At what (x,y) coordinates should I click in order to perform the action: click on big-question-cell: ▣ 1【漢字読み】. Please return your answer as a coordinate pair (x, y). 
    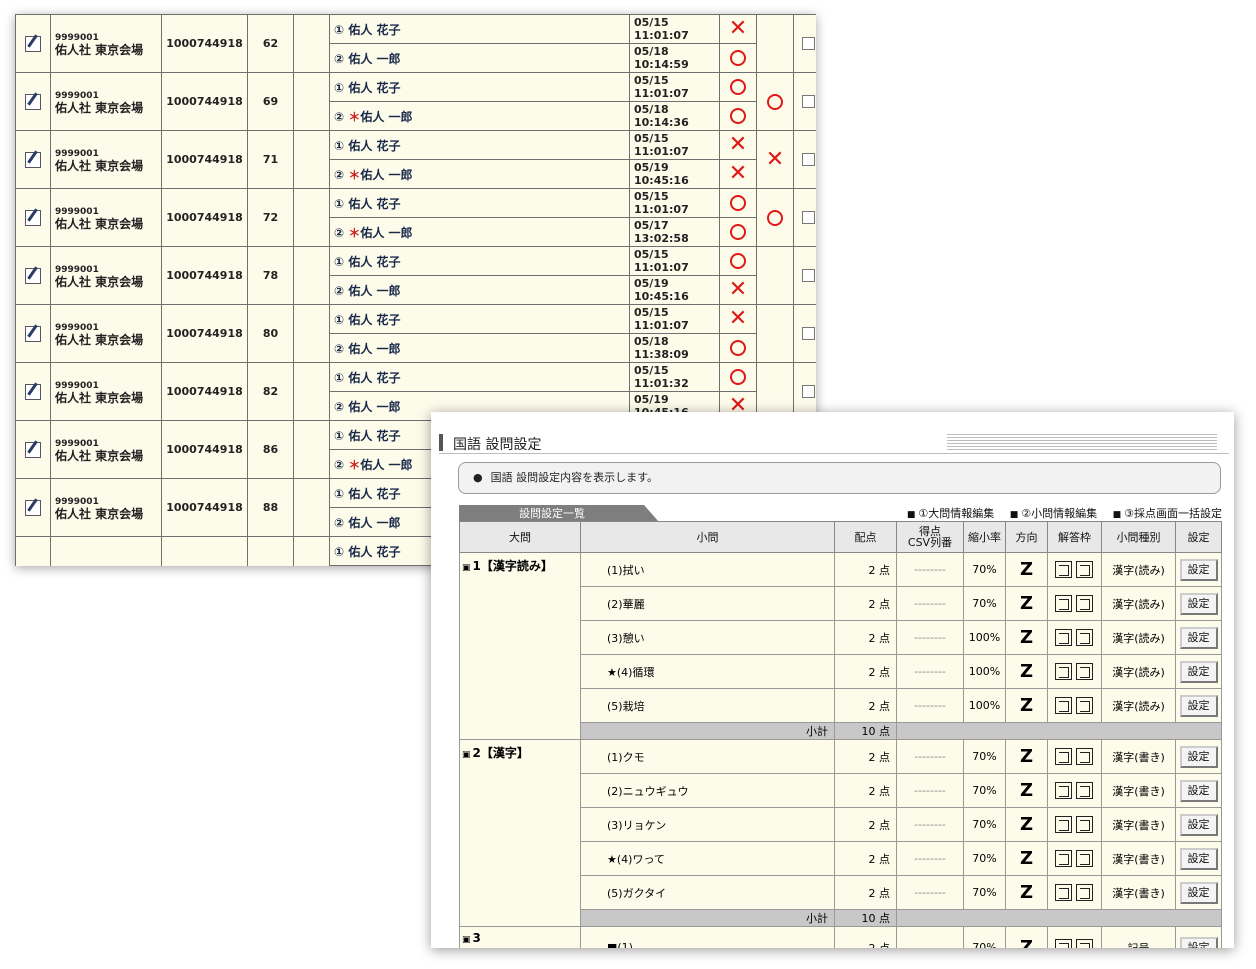
    Looking at the image, I should click on (520, 646).